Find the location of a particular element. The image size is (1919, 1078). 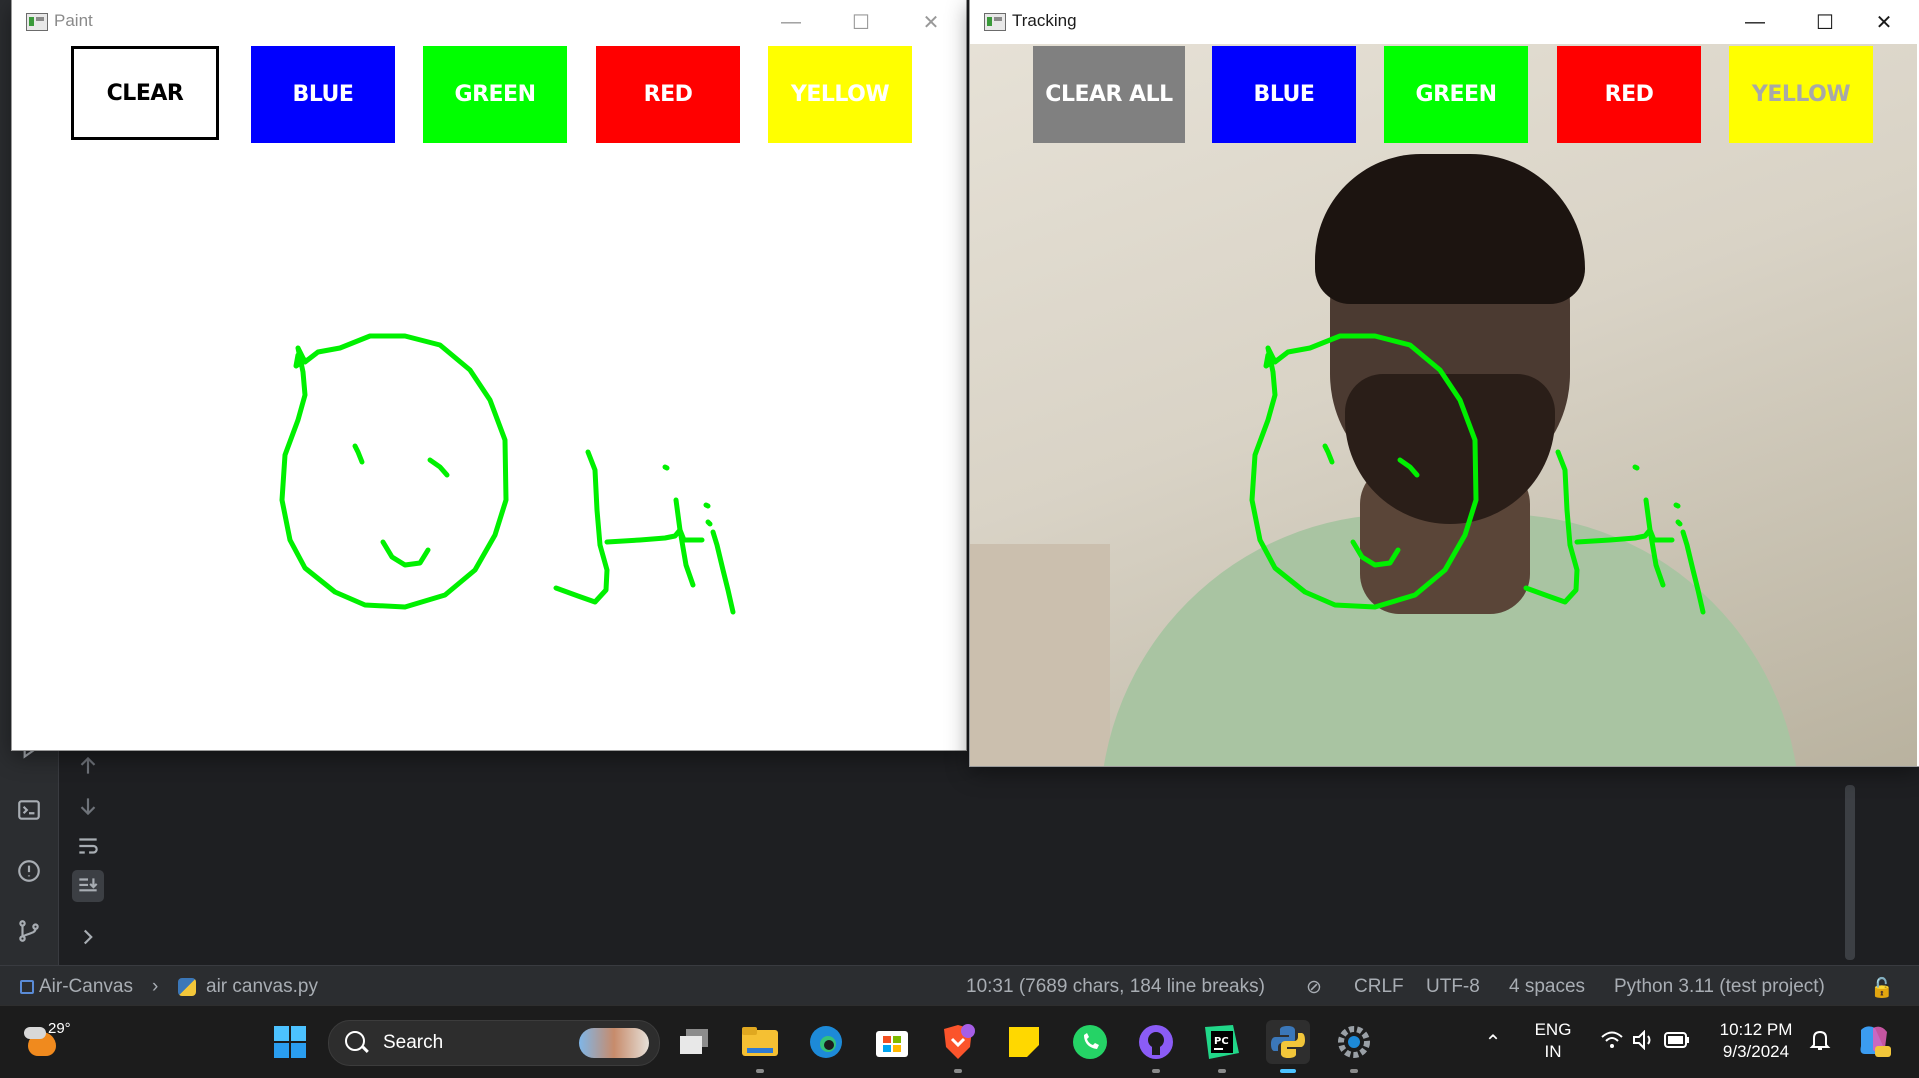

show-hidden-icons-chevron-up-icon: ⌃ is located at coordinates (1493, 1042).